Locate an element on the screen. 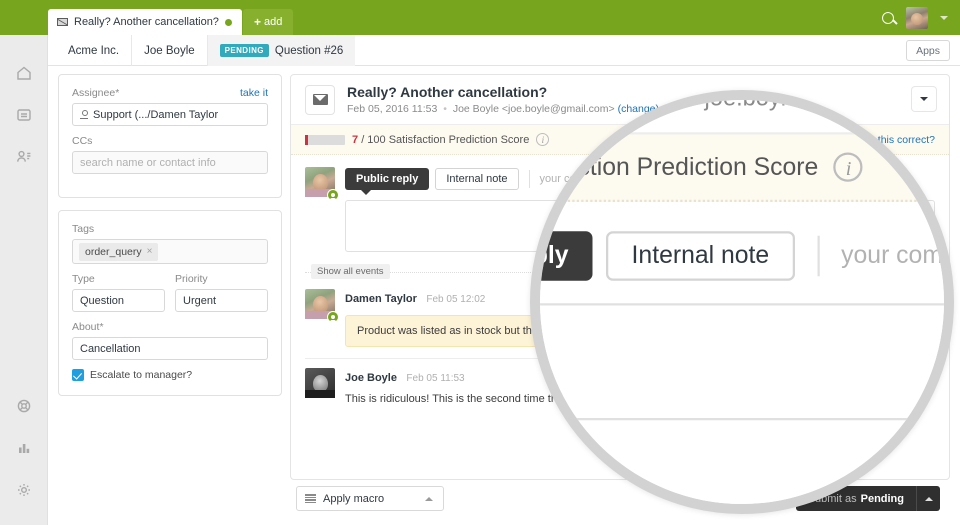 This screenshot has width=960, height=525. ccs-input: search name or contact info is located at coordinates (170, 162).